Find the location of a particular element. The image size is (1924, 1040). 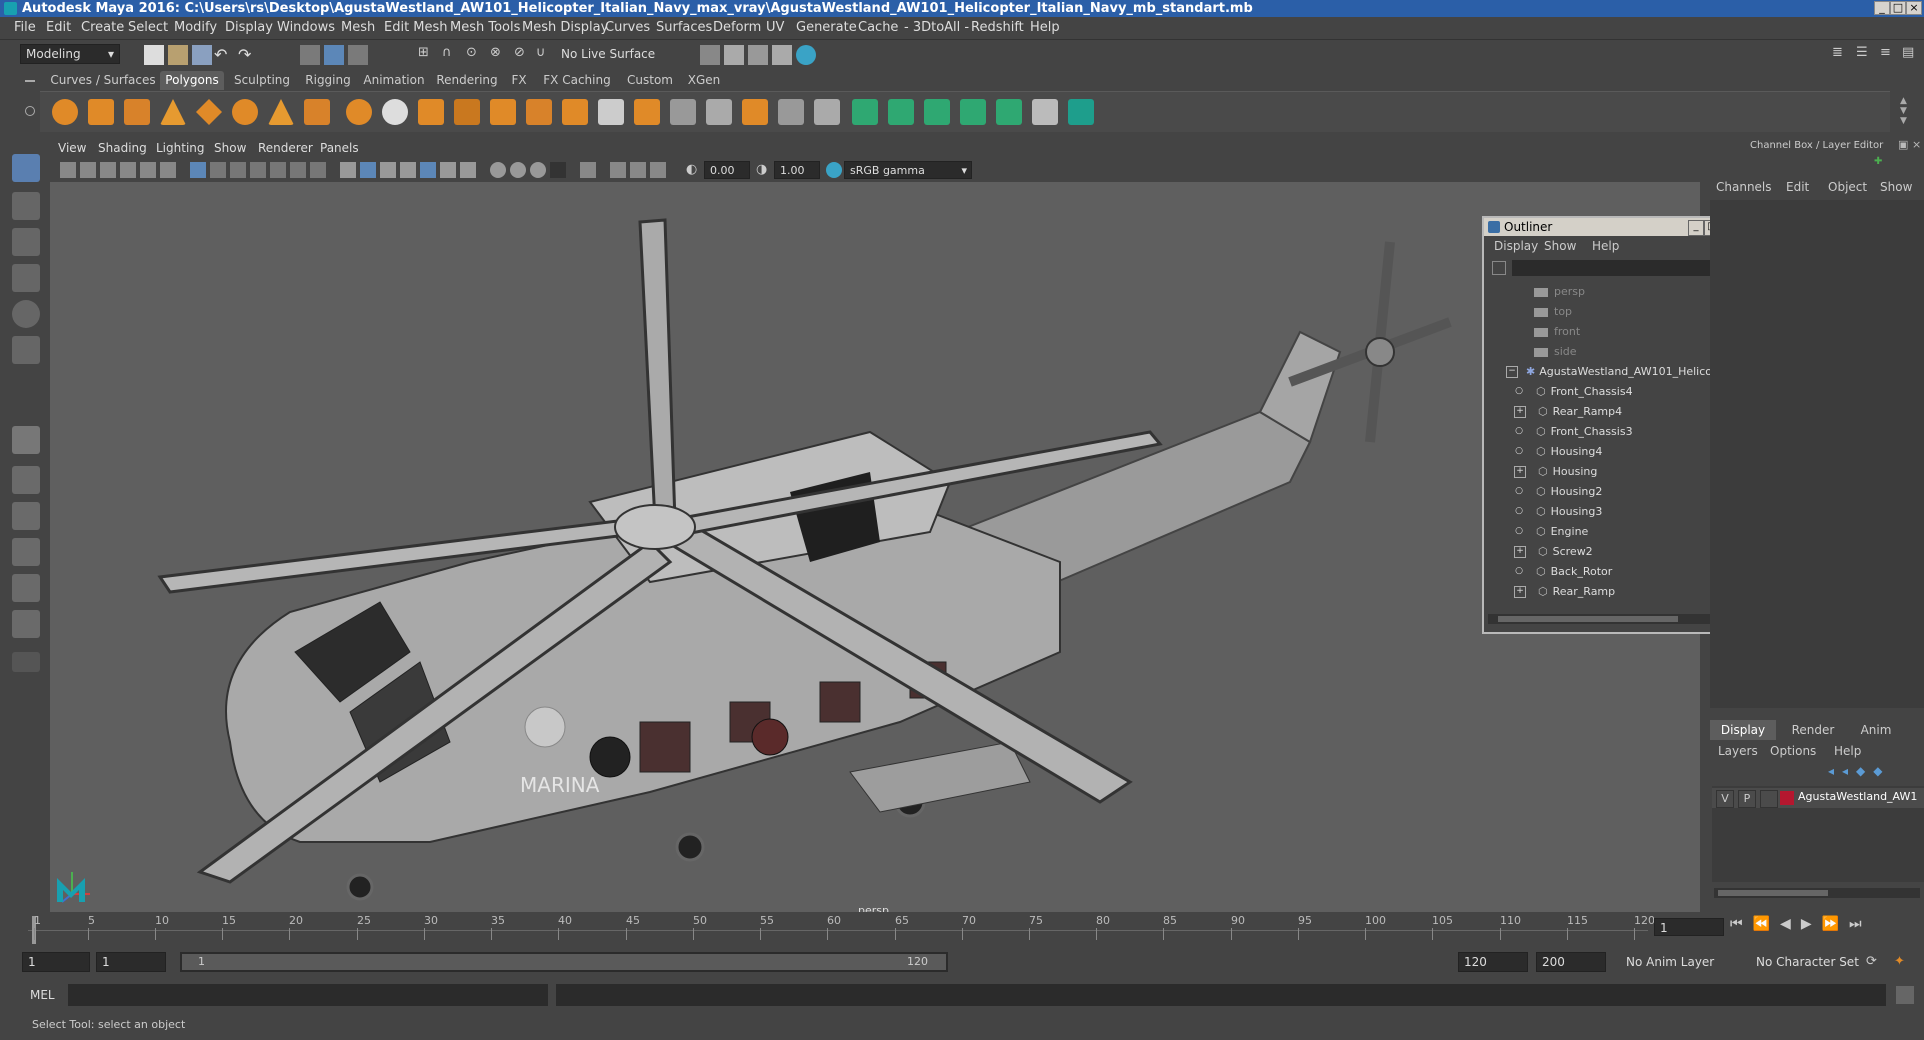

menu-select: Select is located at coordinates (148, 27).